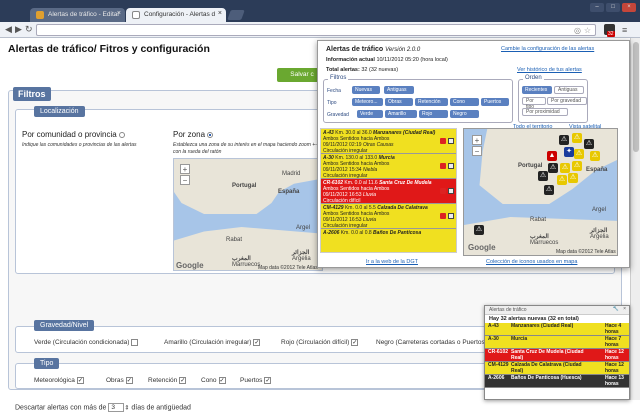 This screenshot has height=412, width=640. What do you see at coordinates (8, 29) in the screenshot?
I see `back-icon: ◀` at bounding box center [8, 29].